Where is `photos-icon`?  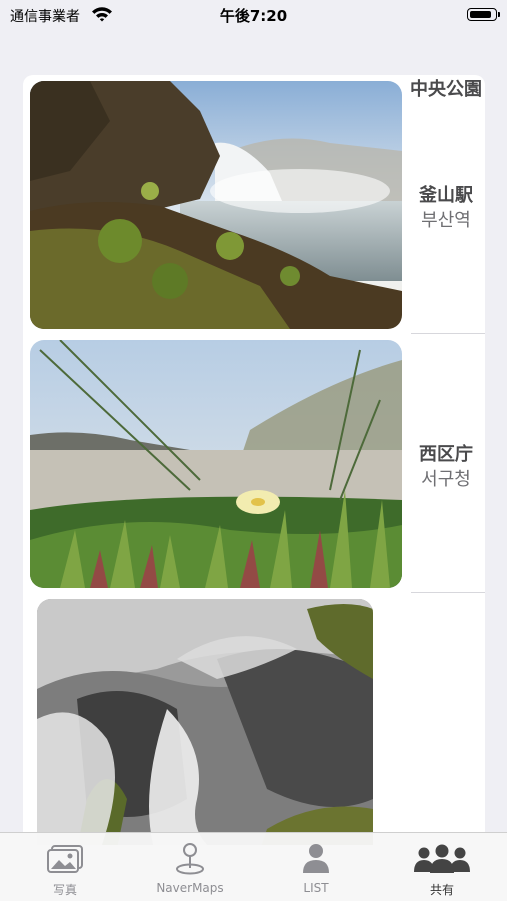
photos-icon is located at coordinates (65, 859).